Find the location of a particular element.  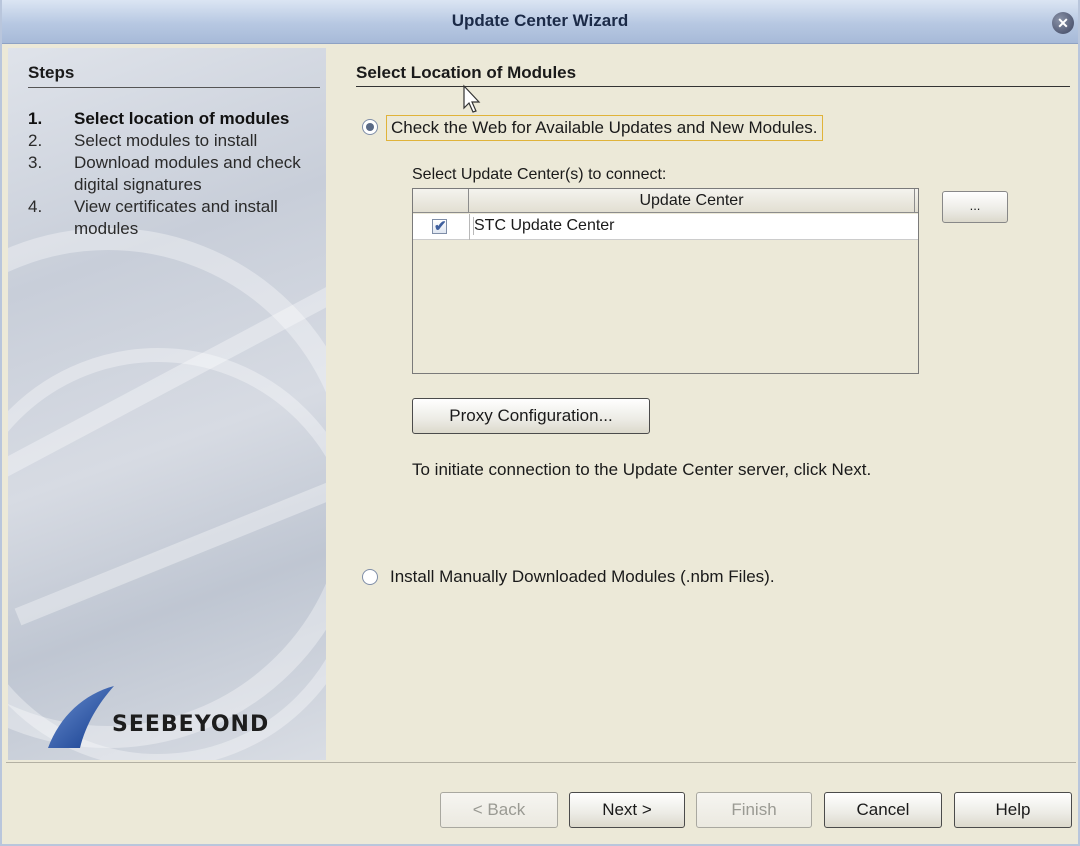

step-label: View certificates and install modules is located at coordinates (176, 217).